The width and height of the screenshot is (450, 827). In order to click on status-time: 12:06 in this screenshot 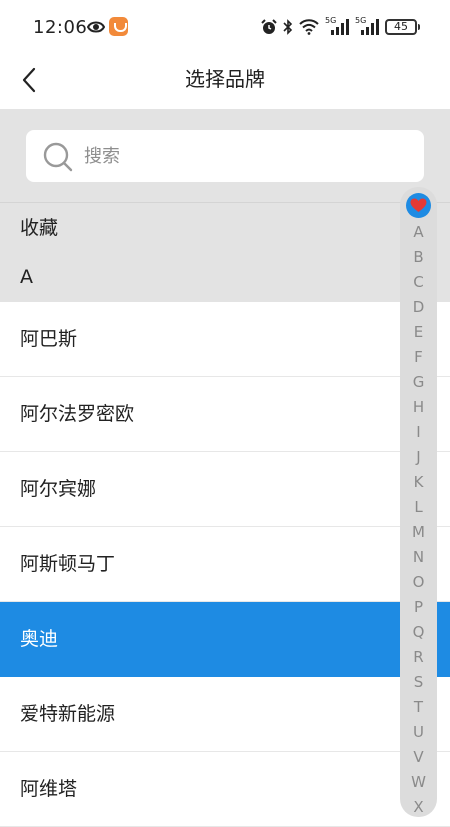, I will do `click(60, 27)`.